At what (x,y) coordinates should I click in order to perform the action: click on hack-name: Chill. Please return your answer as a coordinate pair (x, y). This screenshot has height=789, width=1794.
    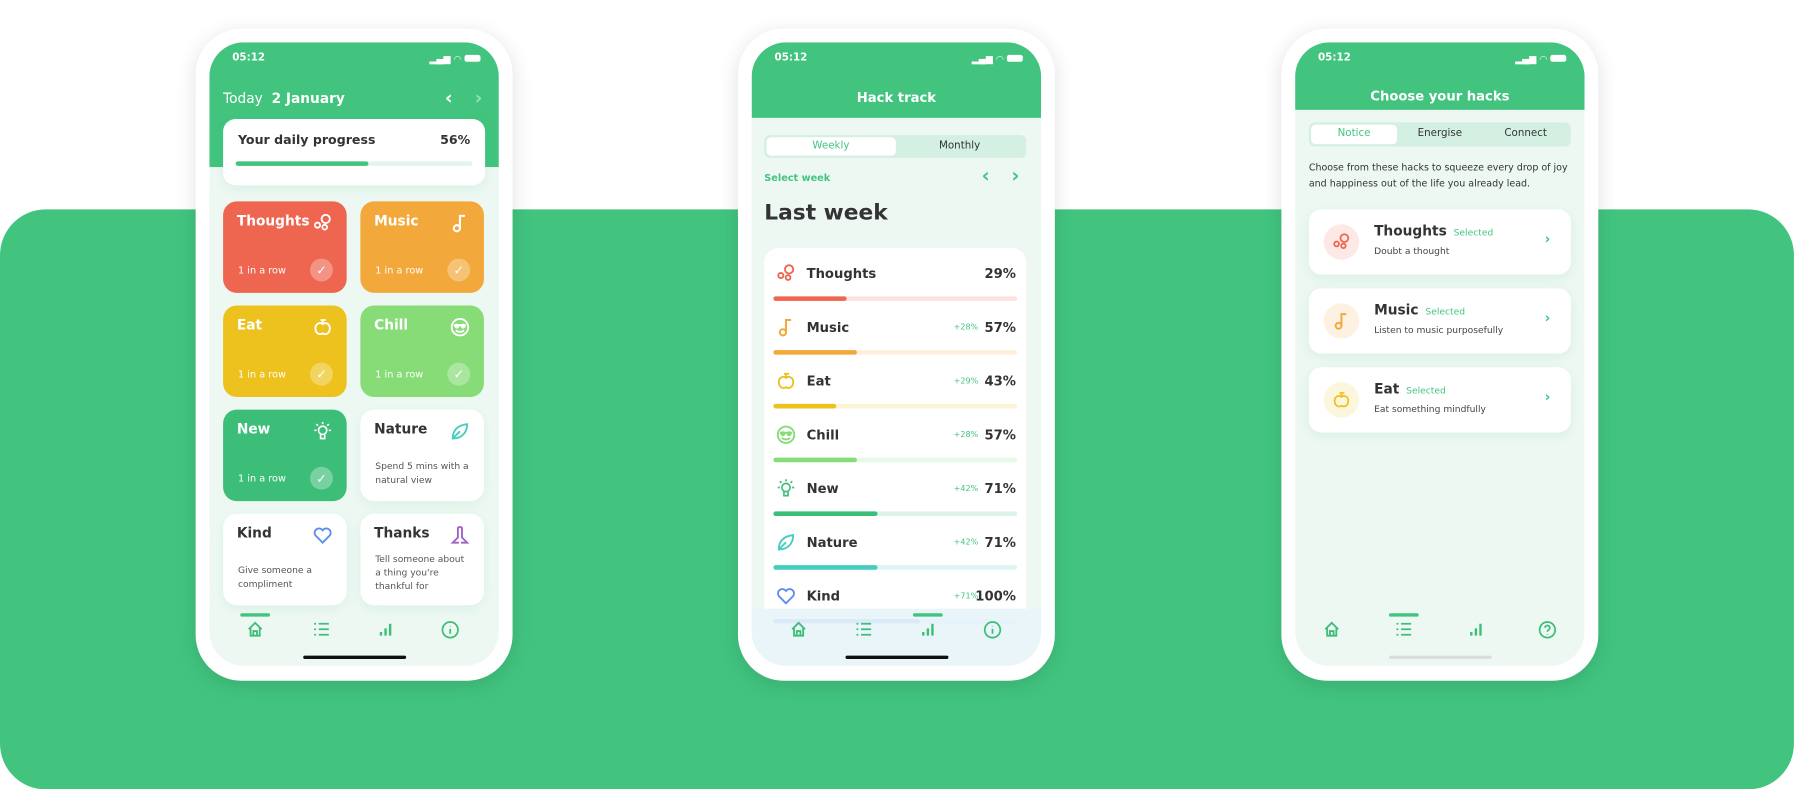
    Looking at the image, I should click on (823, 434).